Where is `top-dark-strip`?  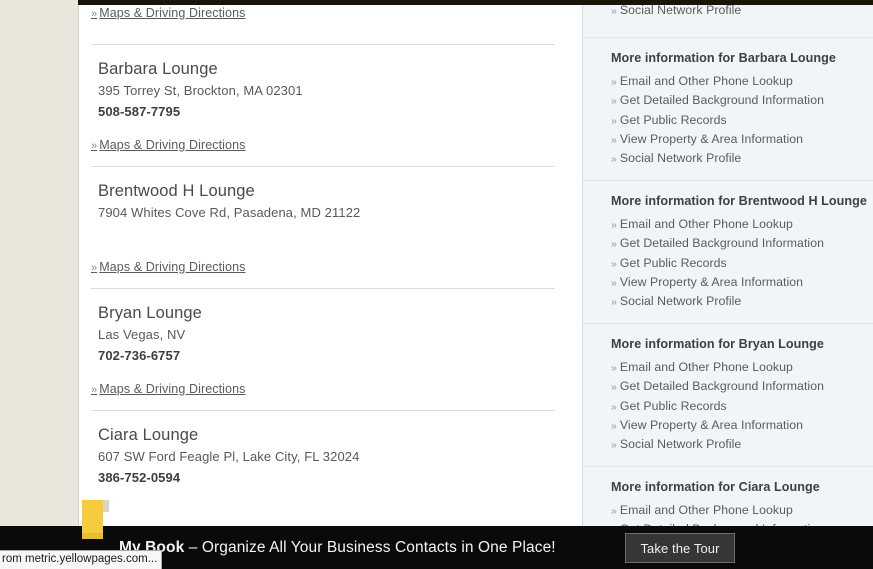
top-dark-strip is located at coordinates (475, 2).